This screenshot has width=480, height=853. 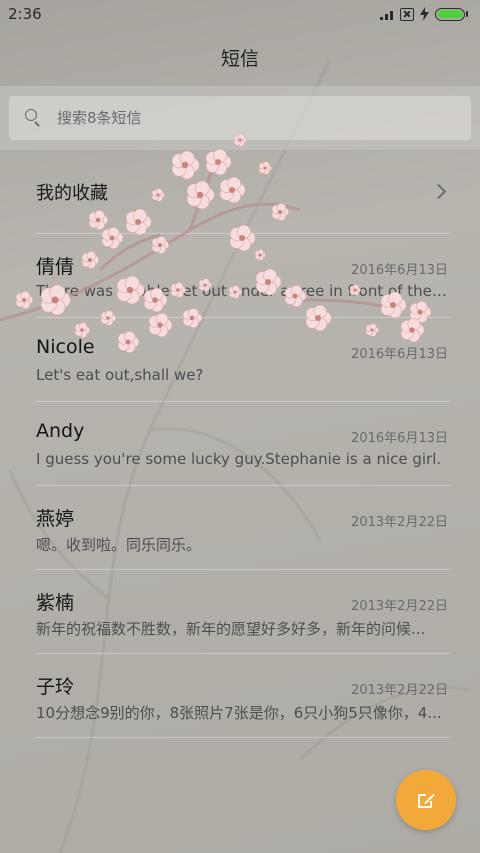 I want to click on contact-name: 燕婷, so click(x=55, y=519).